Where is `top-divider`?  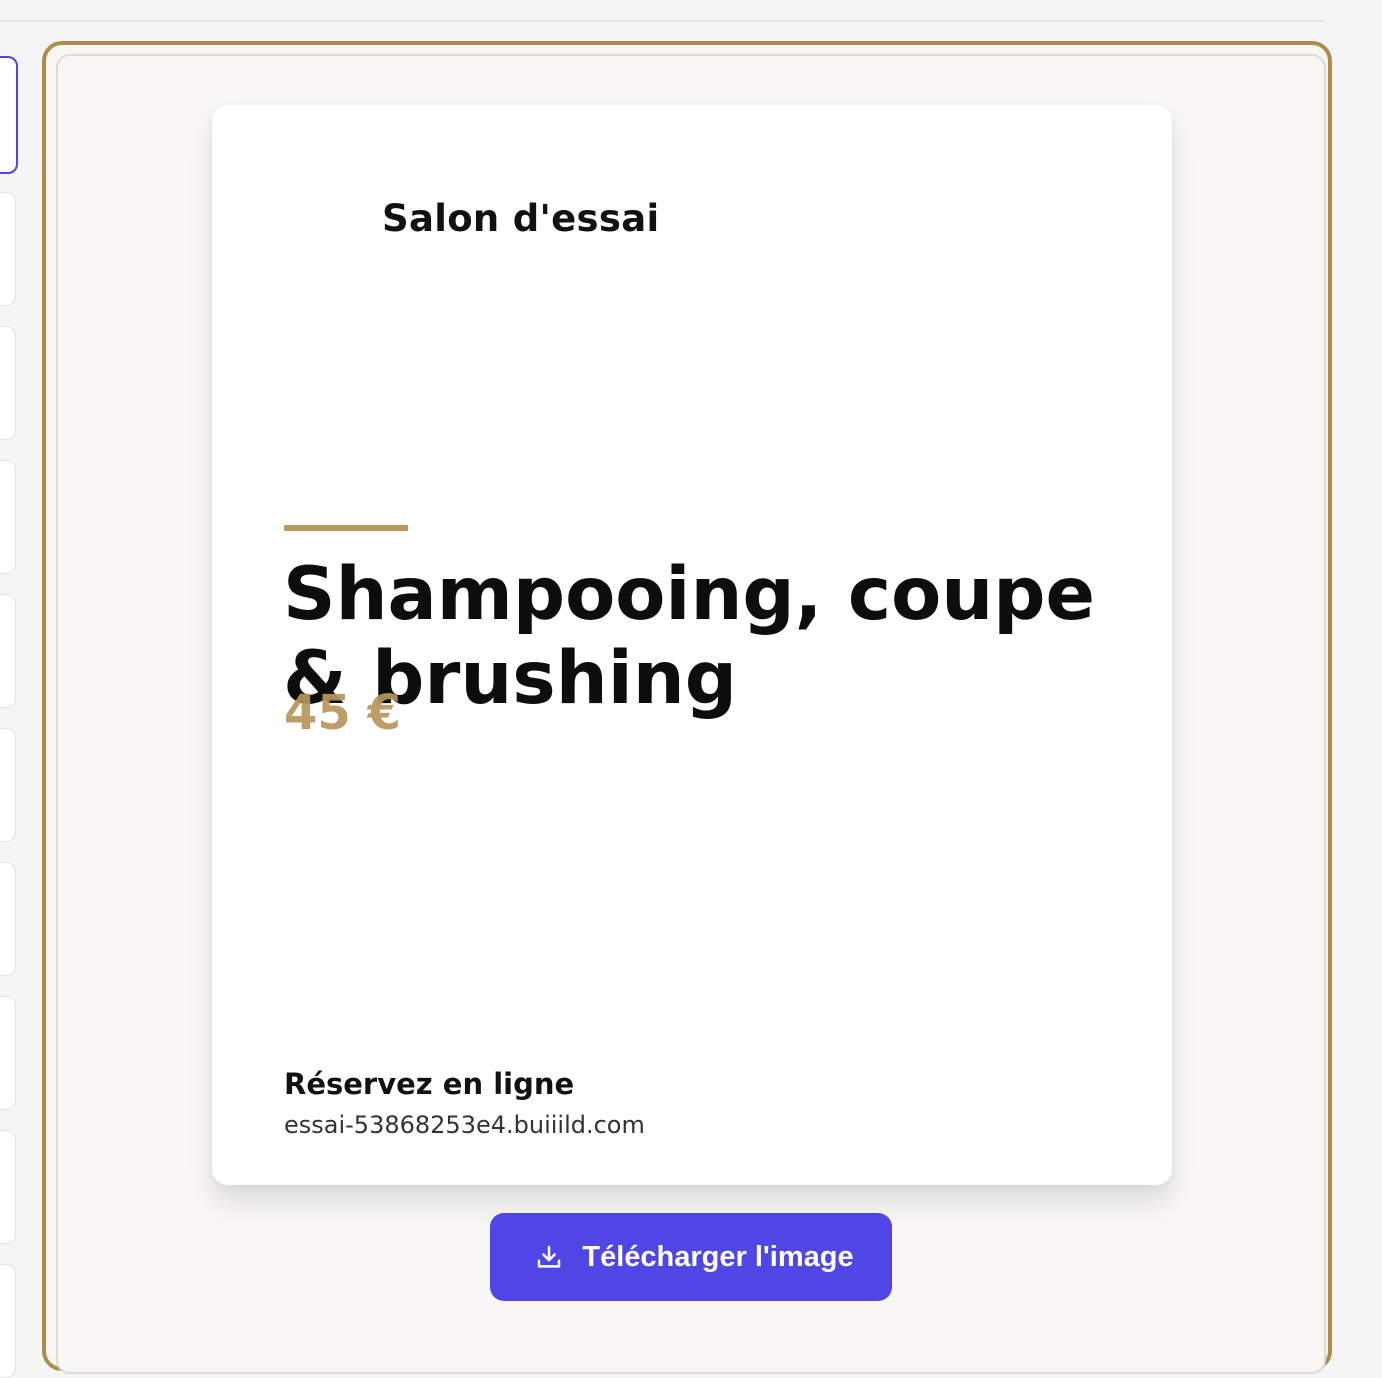 top-divider is located at coordinates (663, 21).